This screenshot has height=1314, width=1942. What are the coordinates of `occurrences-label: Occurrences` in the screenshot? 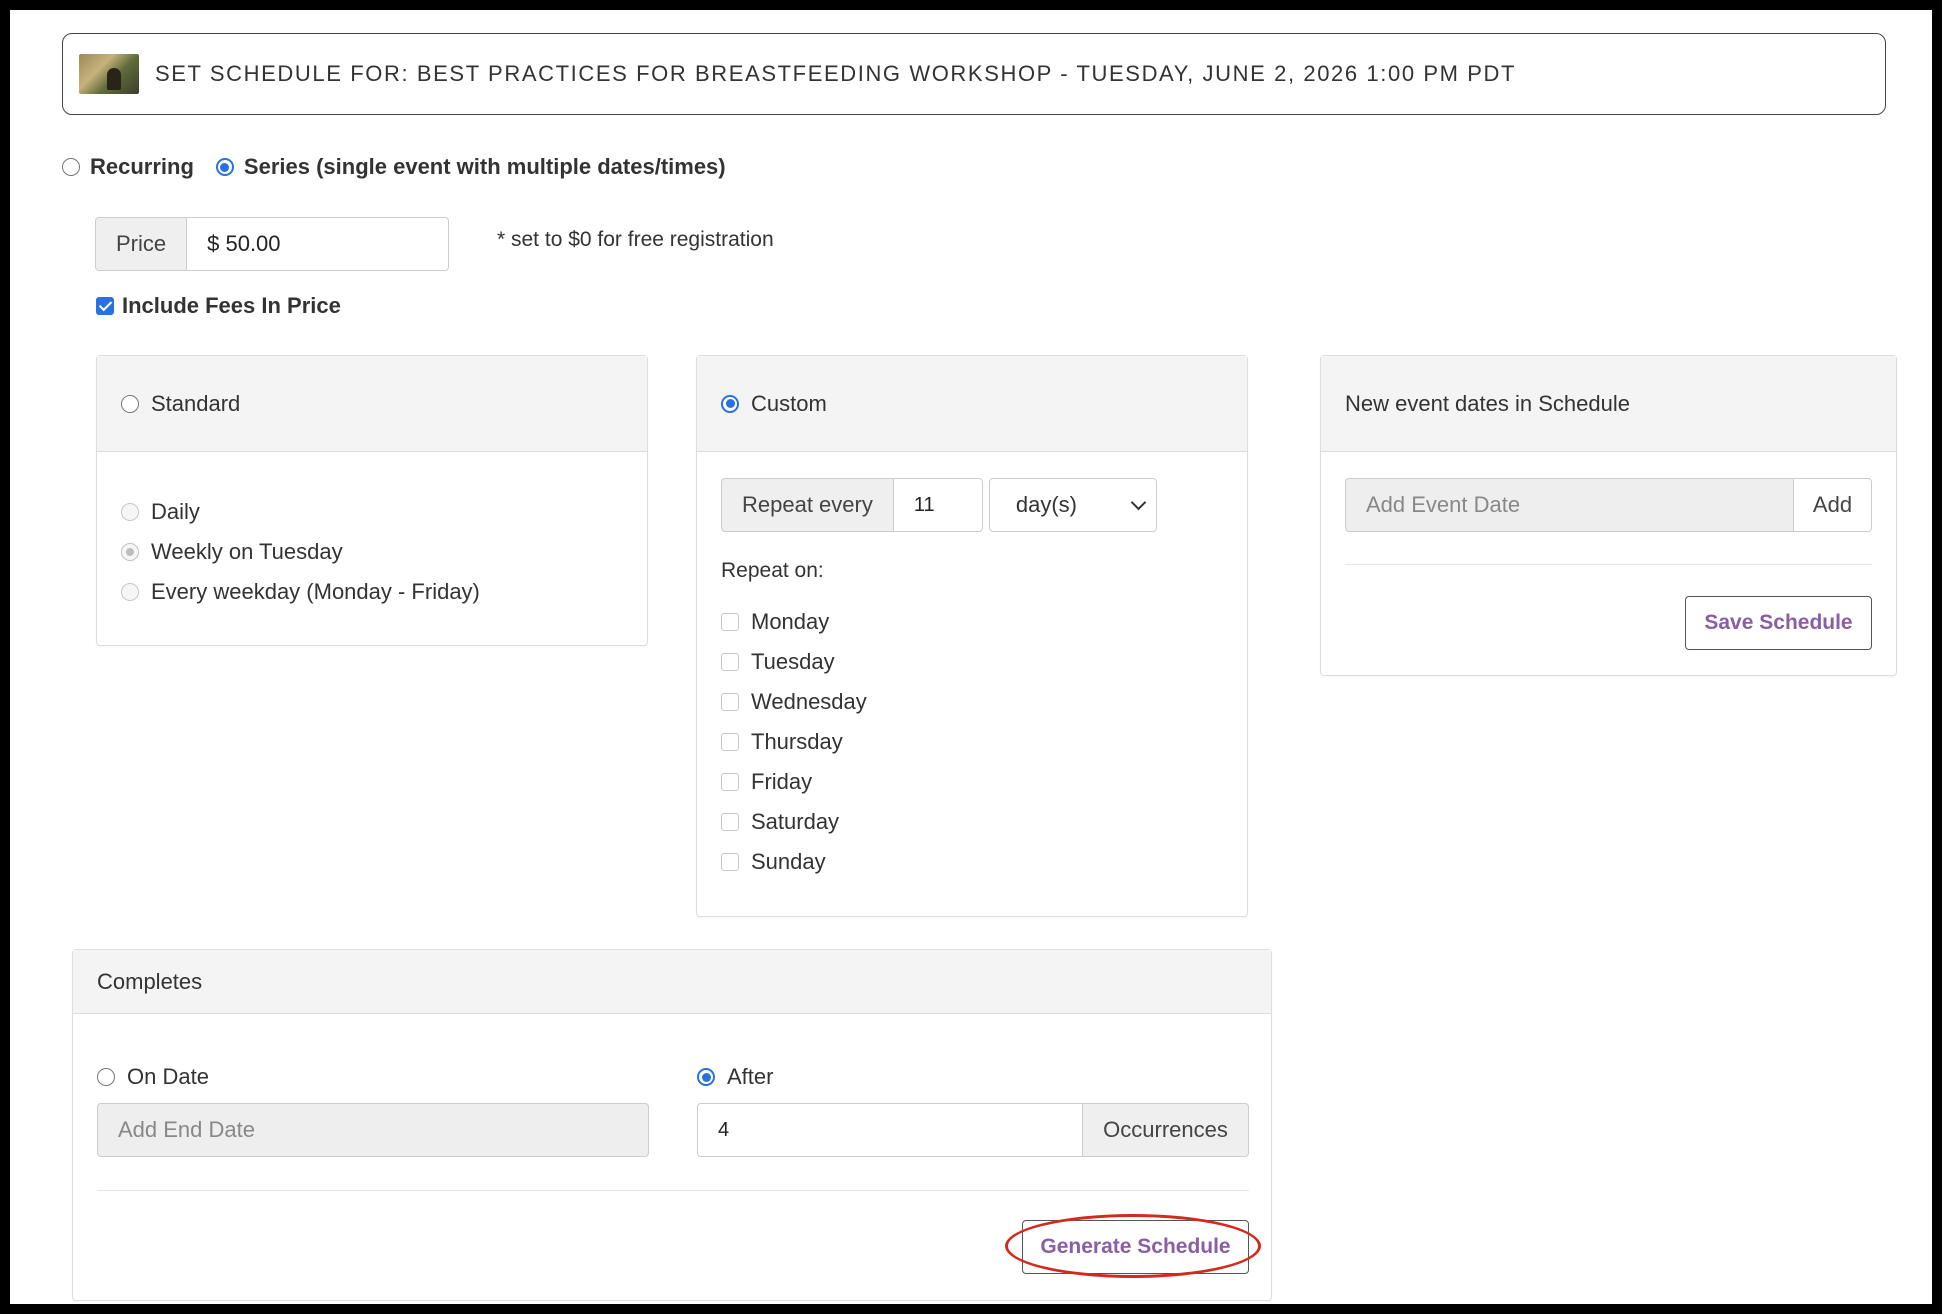 It's located at (1166, 1130).